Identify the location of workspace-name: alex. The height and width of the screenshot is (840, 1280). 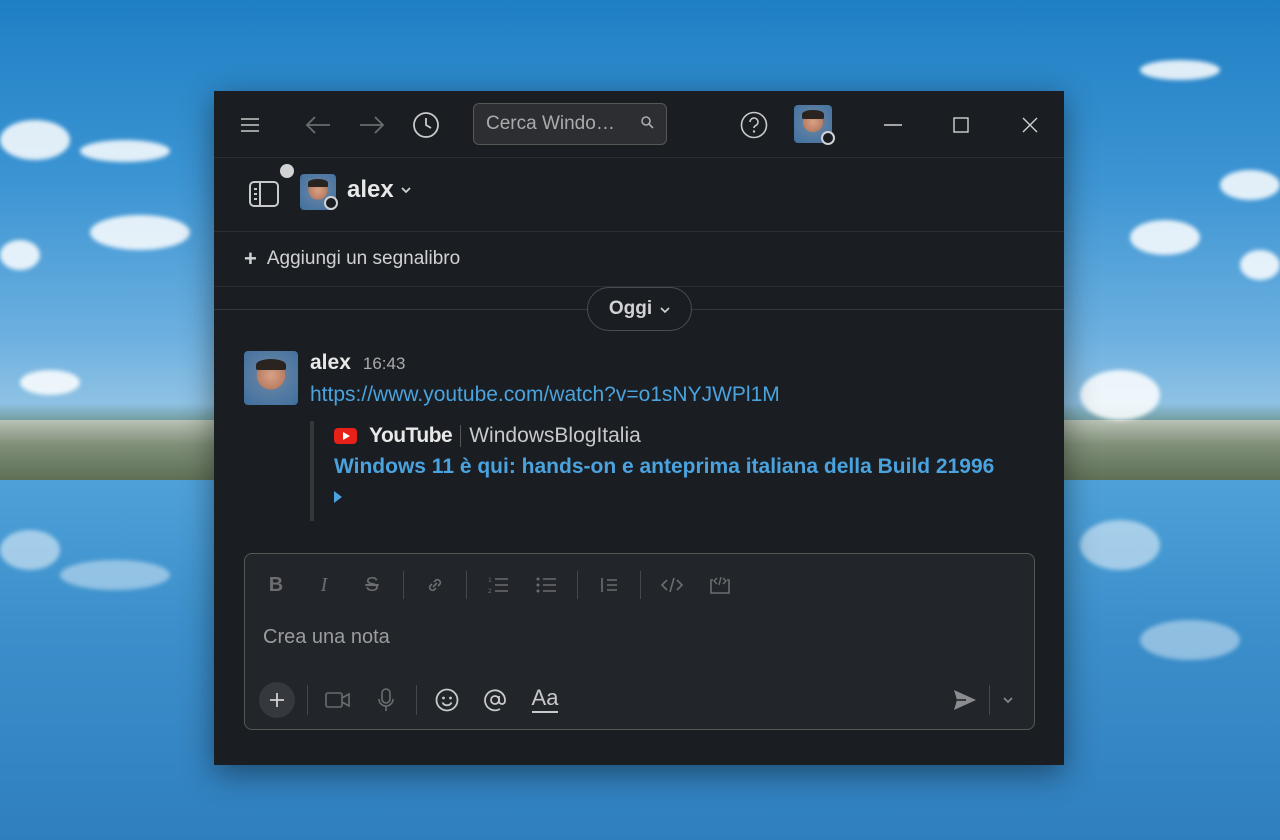
(370, 189).